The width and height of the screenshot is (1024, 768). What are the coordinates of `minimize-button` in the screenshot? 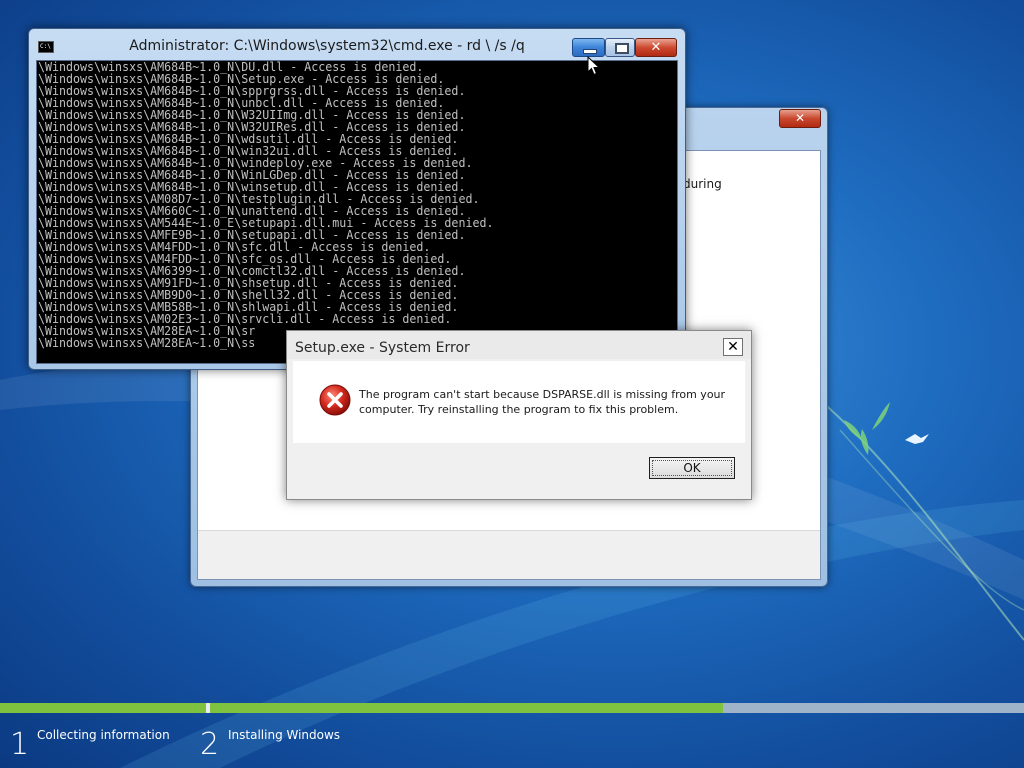 It's located at (588, 47).